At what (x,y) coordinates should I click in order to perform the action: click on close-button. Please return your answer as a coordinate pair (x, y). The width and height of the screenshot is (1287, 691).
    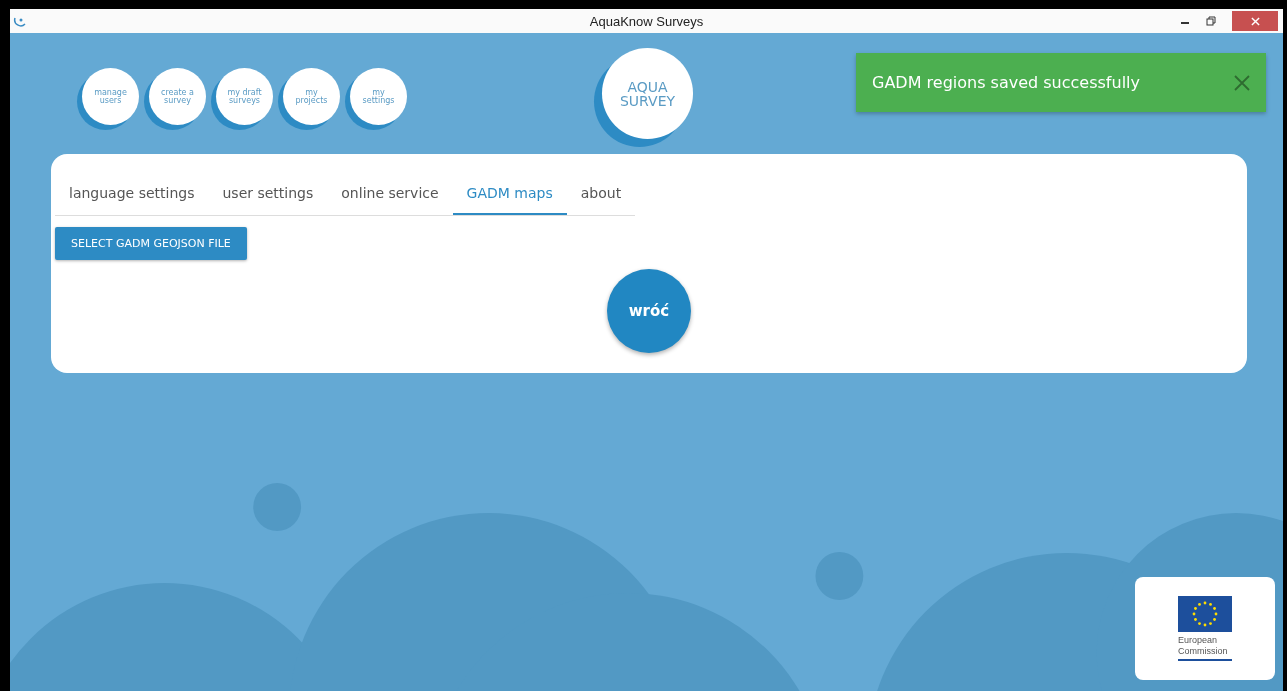
    Looking at the image, I should click on (1255, 21).